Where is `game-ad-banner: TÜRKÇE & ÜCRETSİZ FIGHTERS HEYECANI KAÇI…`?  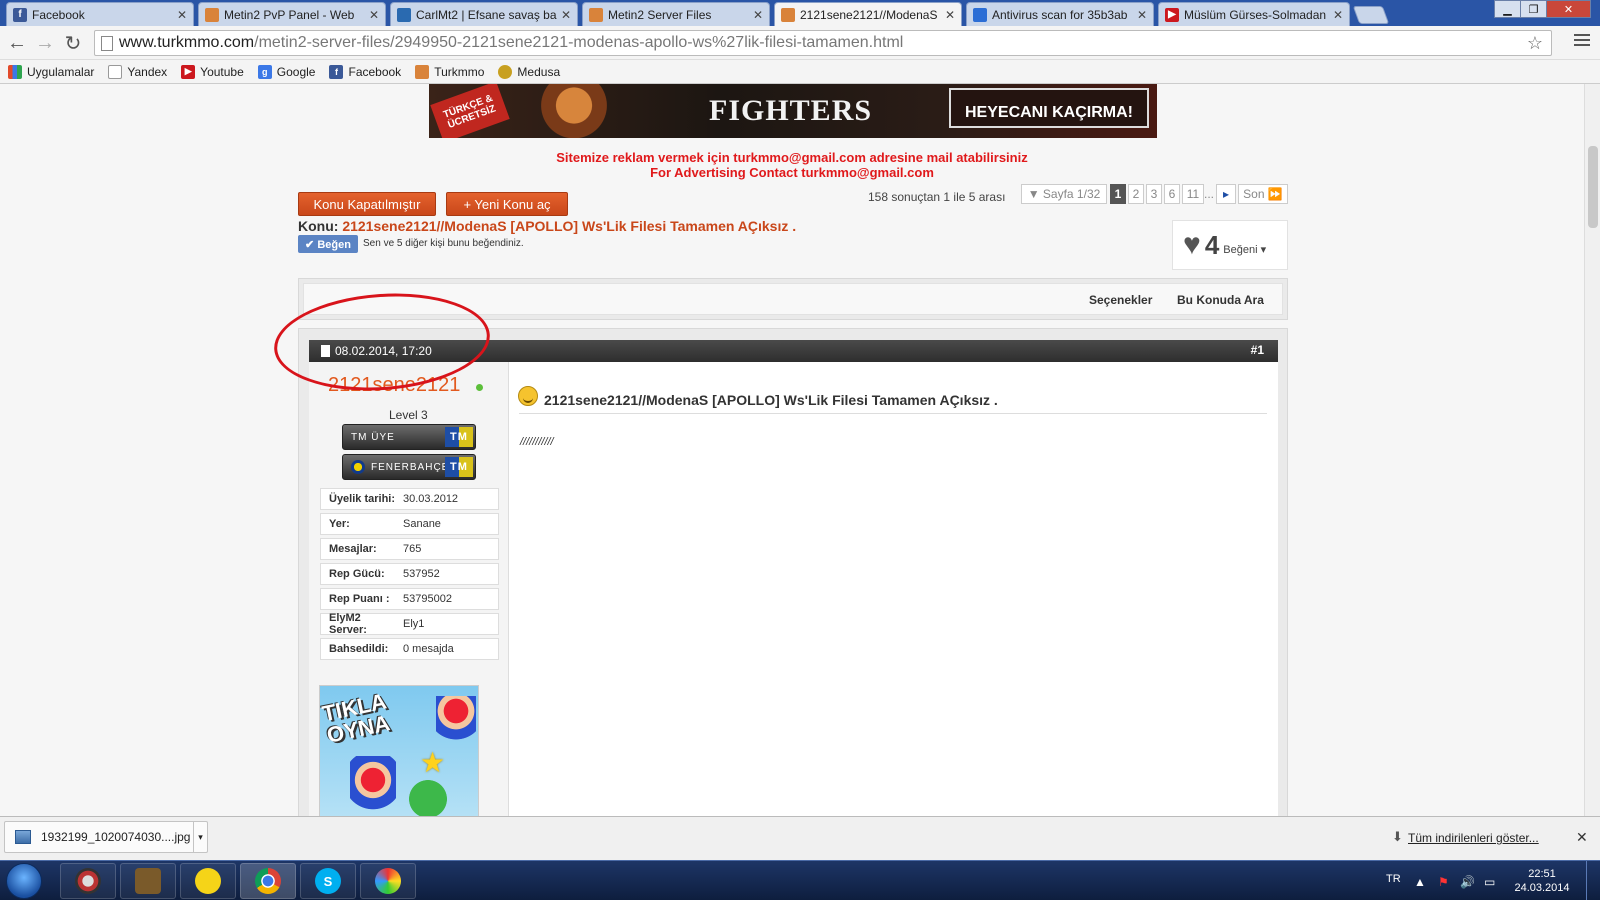
game-ad-banner: TÜRKÇE & ÜCRETSİZ FIGHTERS HEYECANI KAÇI… is located at coordinates (793, 111).